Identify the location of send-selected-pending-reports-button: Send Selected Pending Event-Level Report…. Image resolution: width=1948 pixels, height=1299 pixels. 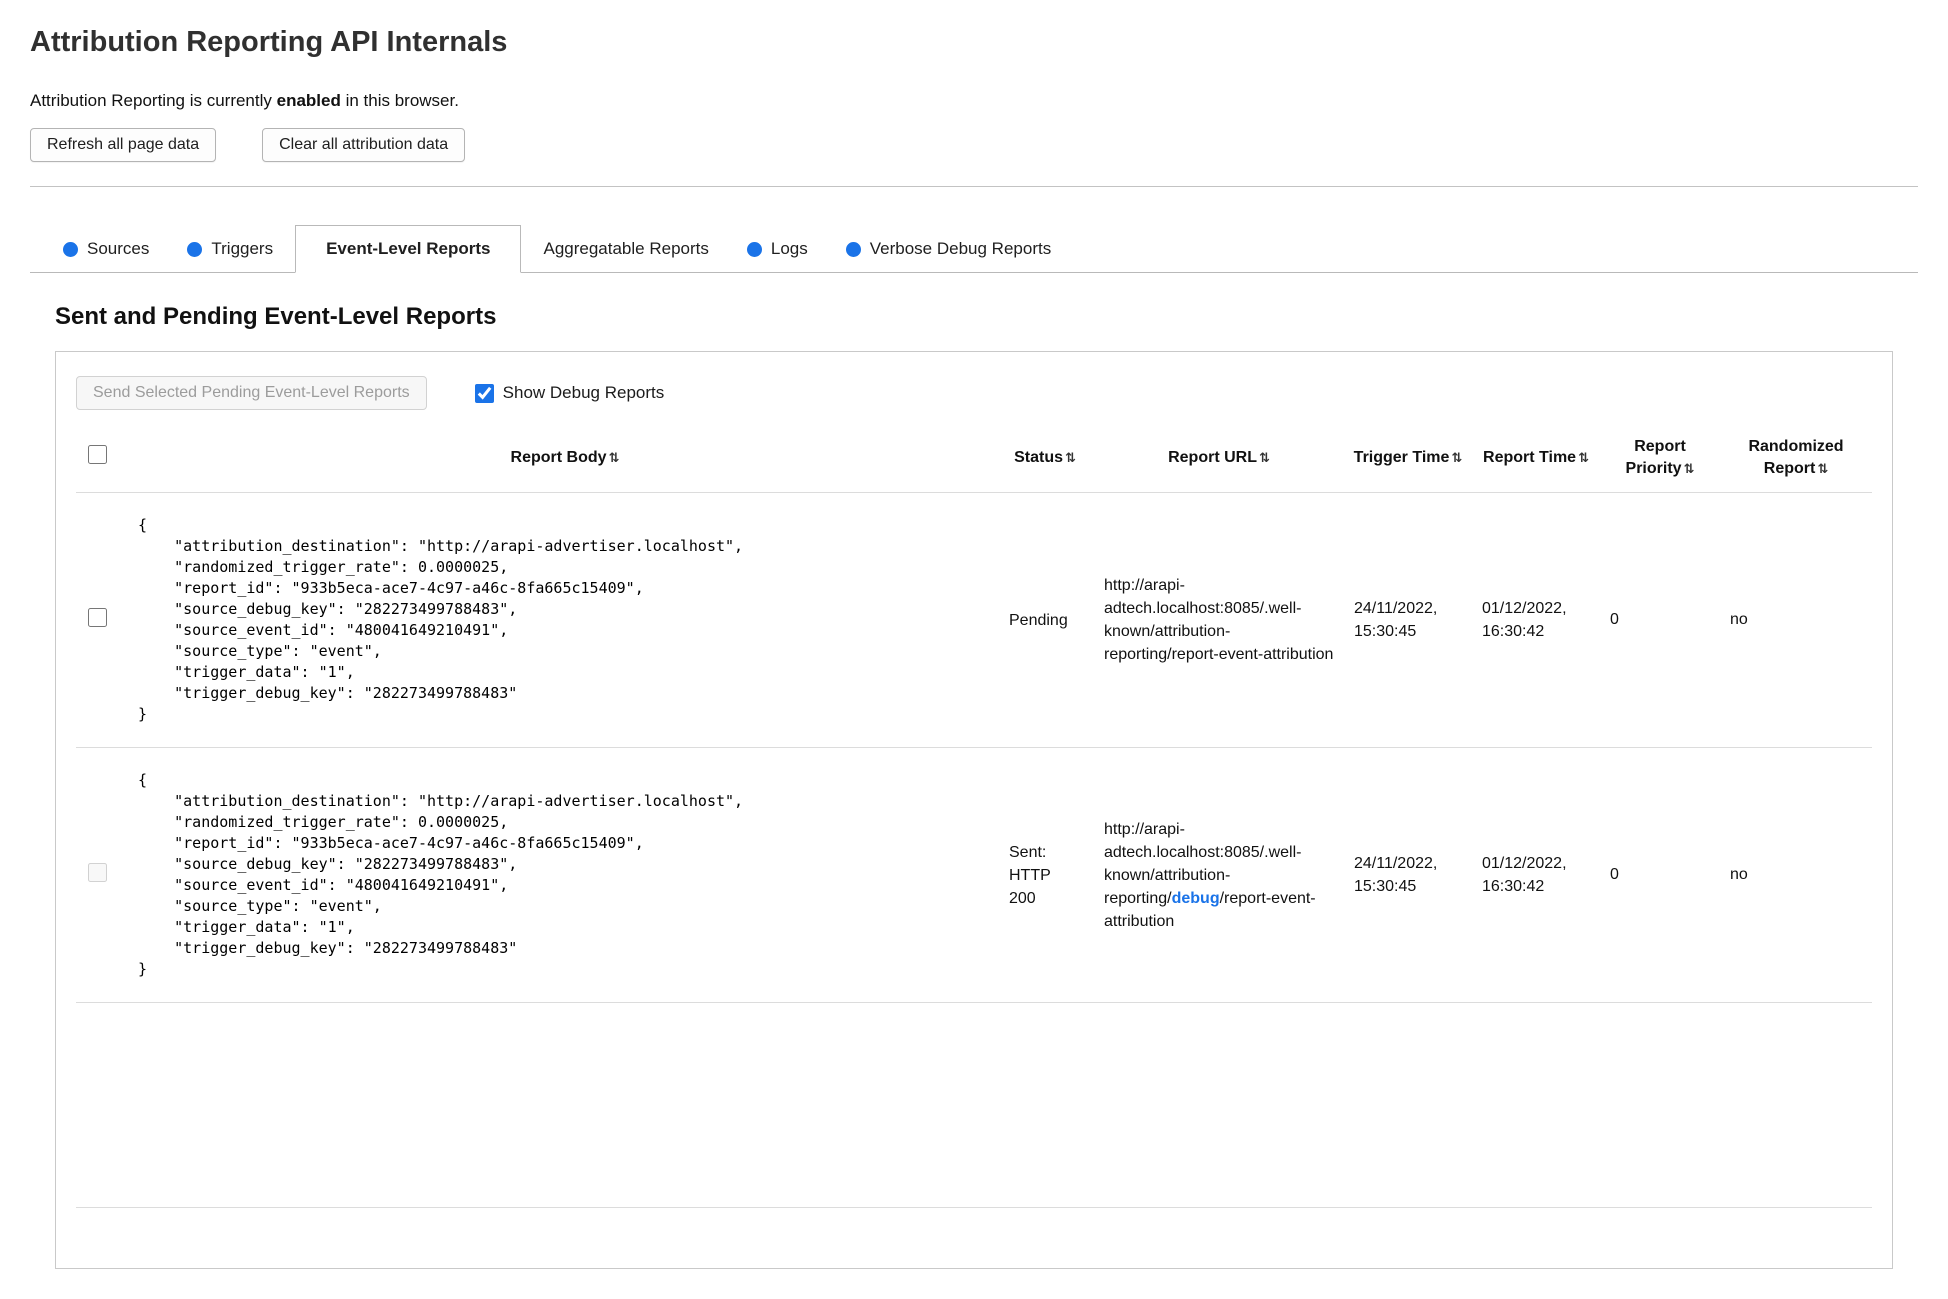
(251, 393).